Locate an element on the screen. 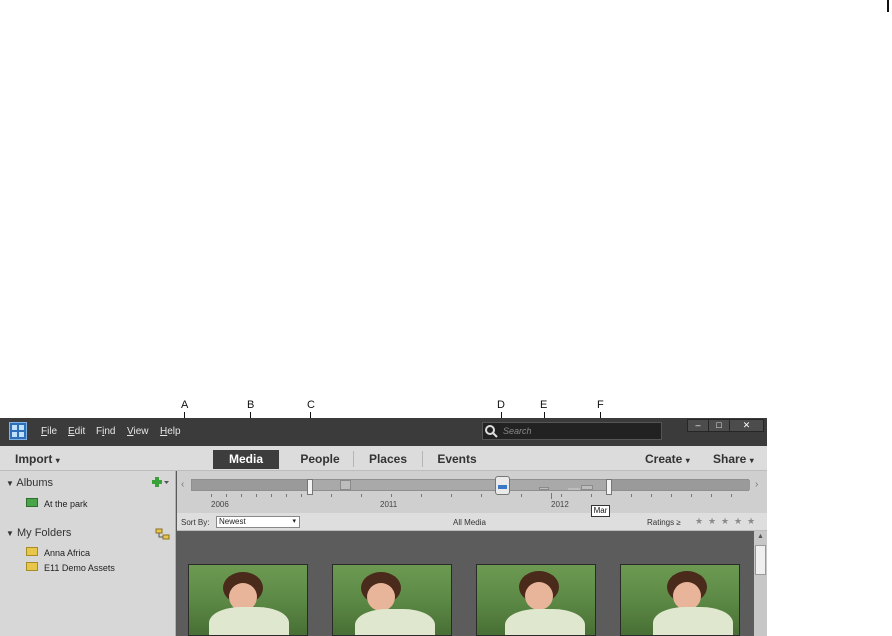  timeline-year-label: 2011 is located at coordinates (389, 504).